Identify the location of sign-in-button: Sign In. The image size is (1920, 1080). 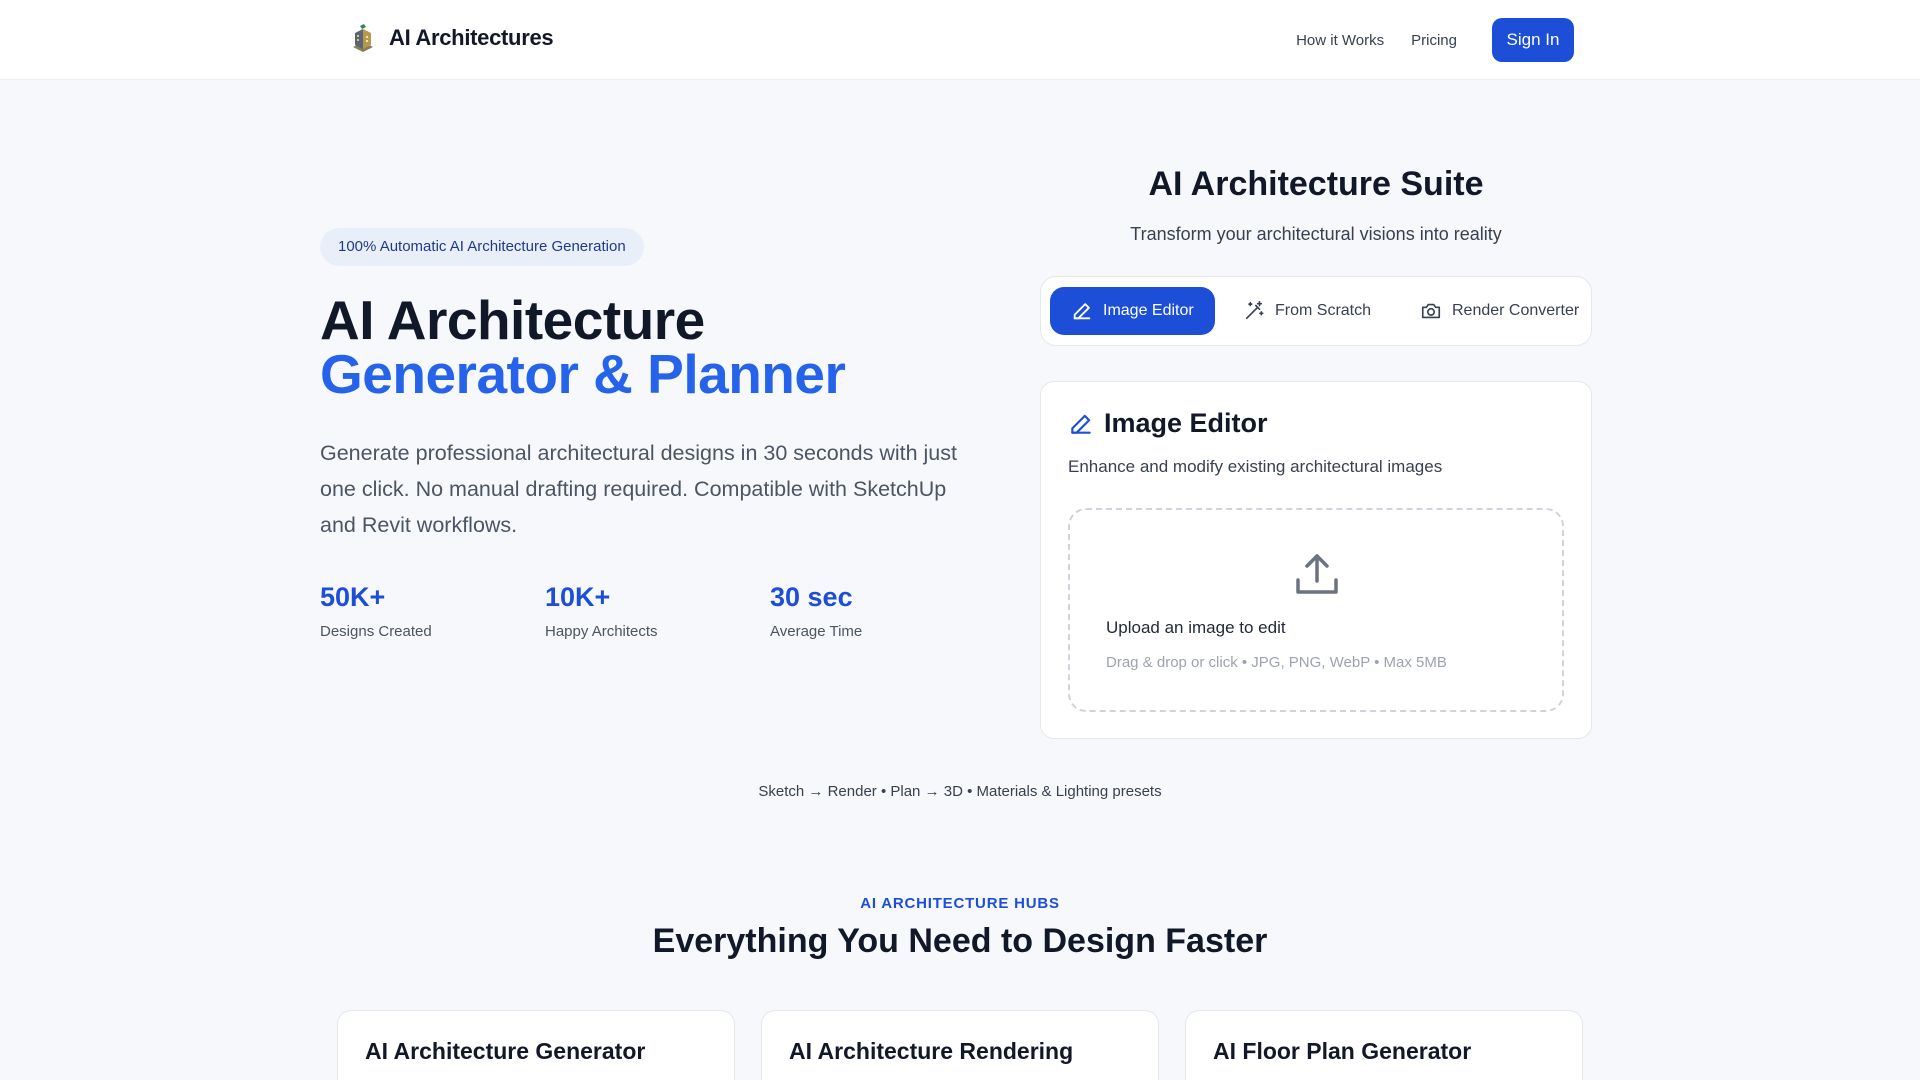
(1533, 40).